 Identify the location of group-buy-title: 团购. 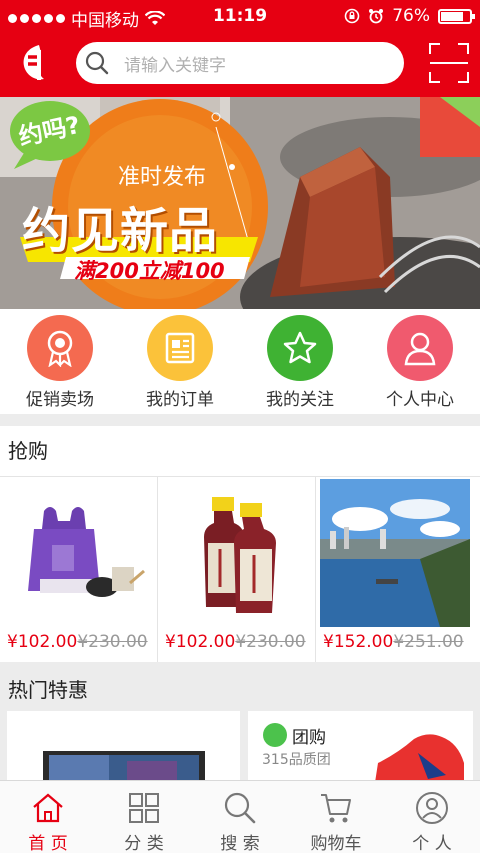
(309, 738).